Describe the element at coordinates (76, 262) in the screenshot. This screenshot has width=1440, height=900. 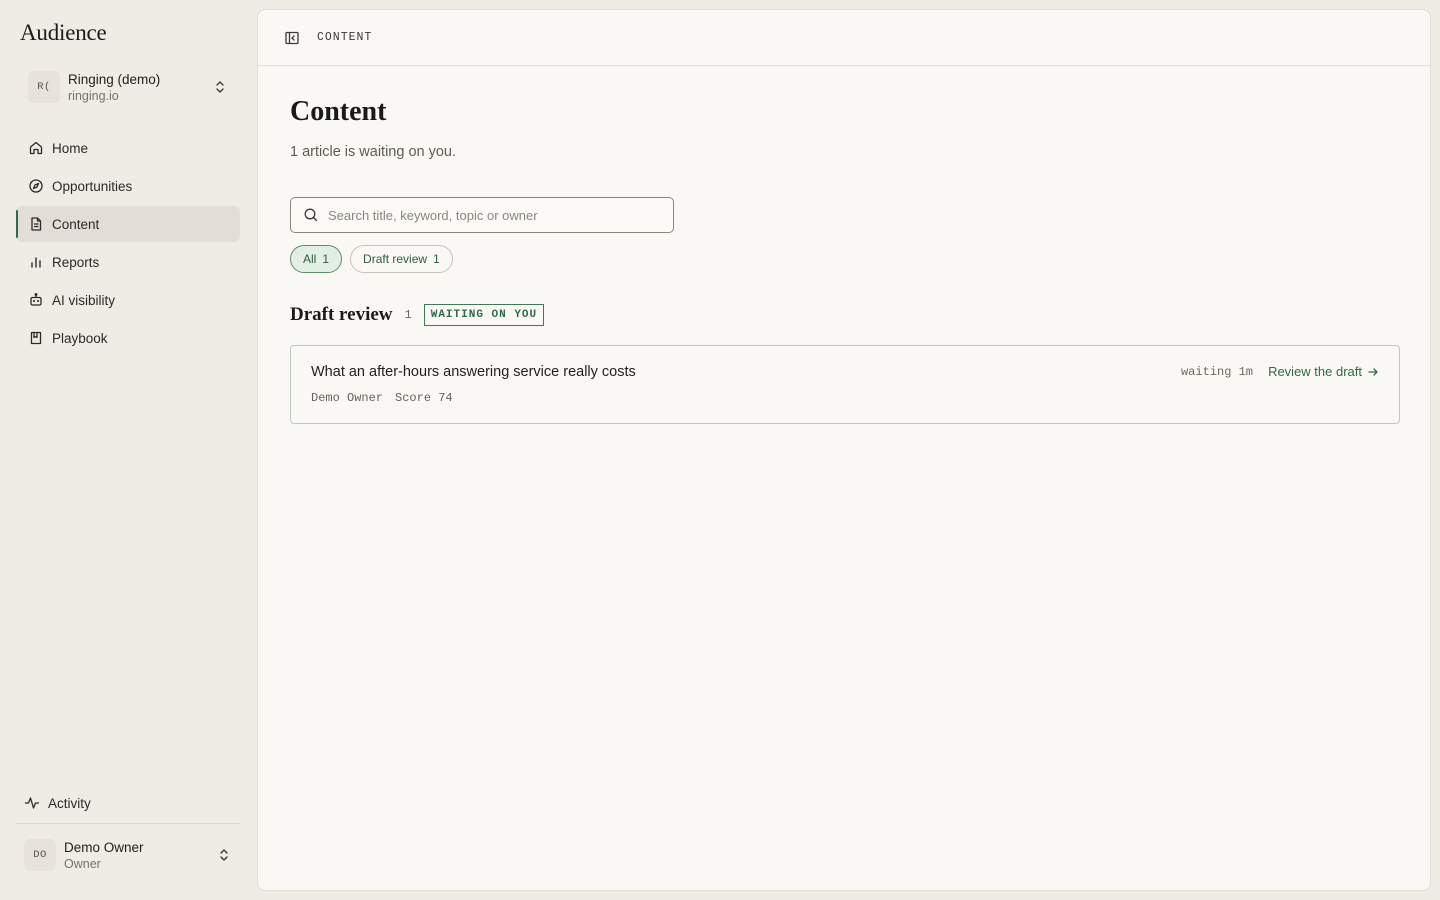
I see `sidebar-item-label: Reports` at that location.